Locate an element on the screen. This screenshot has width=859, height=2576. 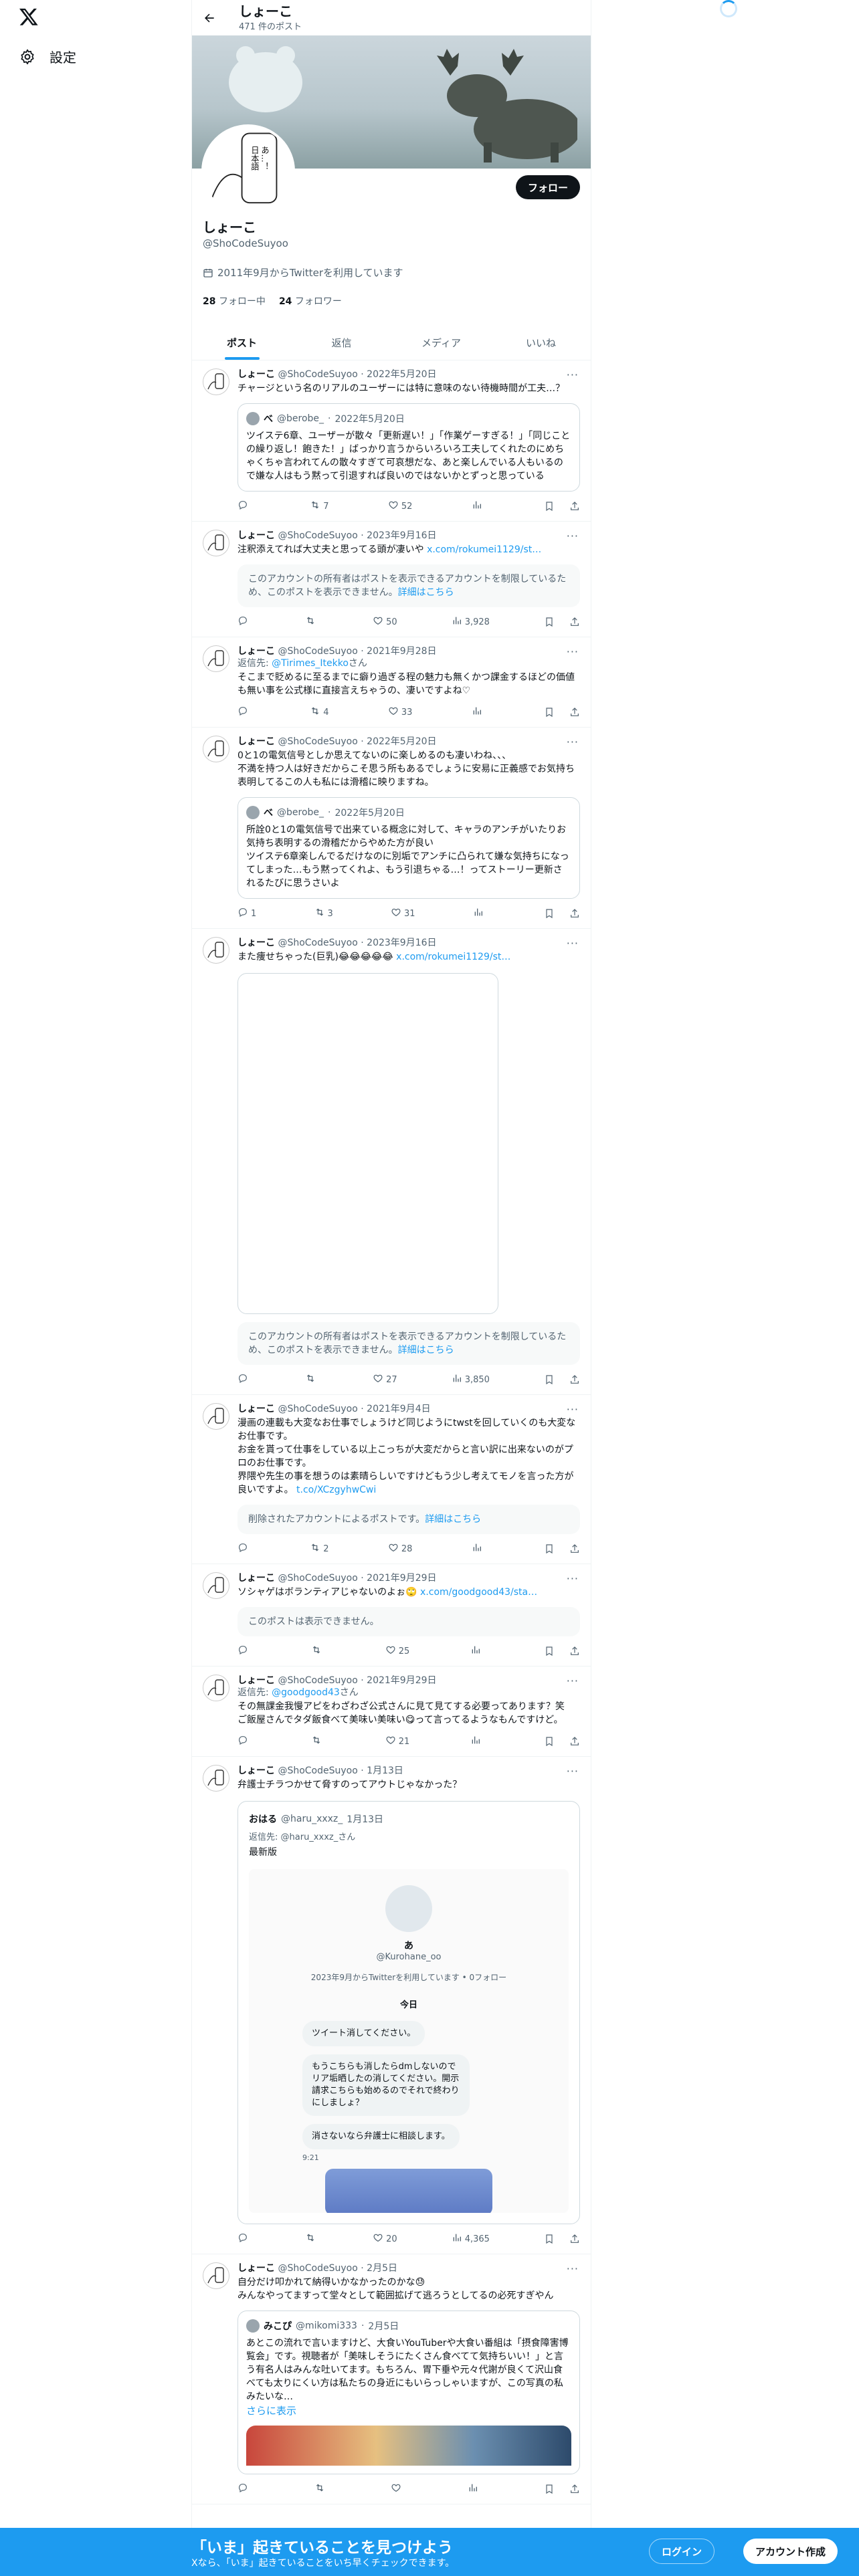
like-button: 31 is located at coordinates (403, 914).